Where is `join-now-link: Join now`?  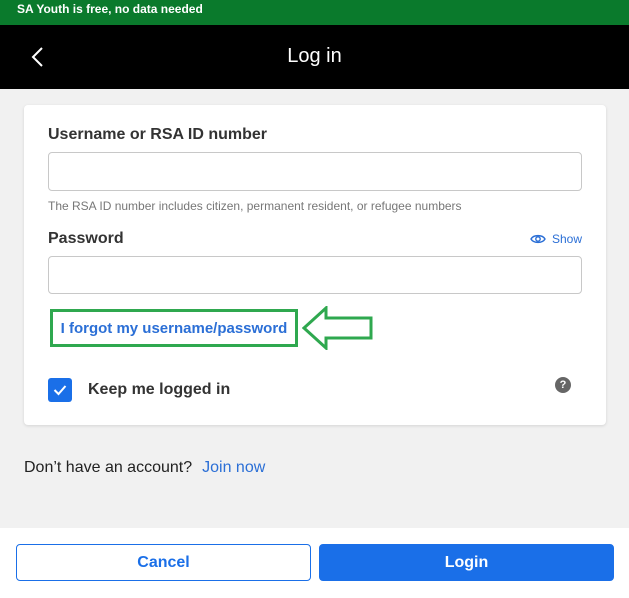 join-now-link: Join now is located at coordinates (233, 467).